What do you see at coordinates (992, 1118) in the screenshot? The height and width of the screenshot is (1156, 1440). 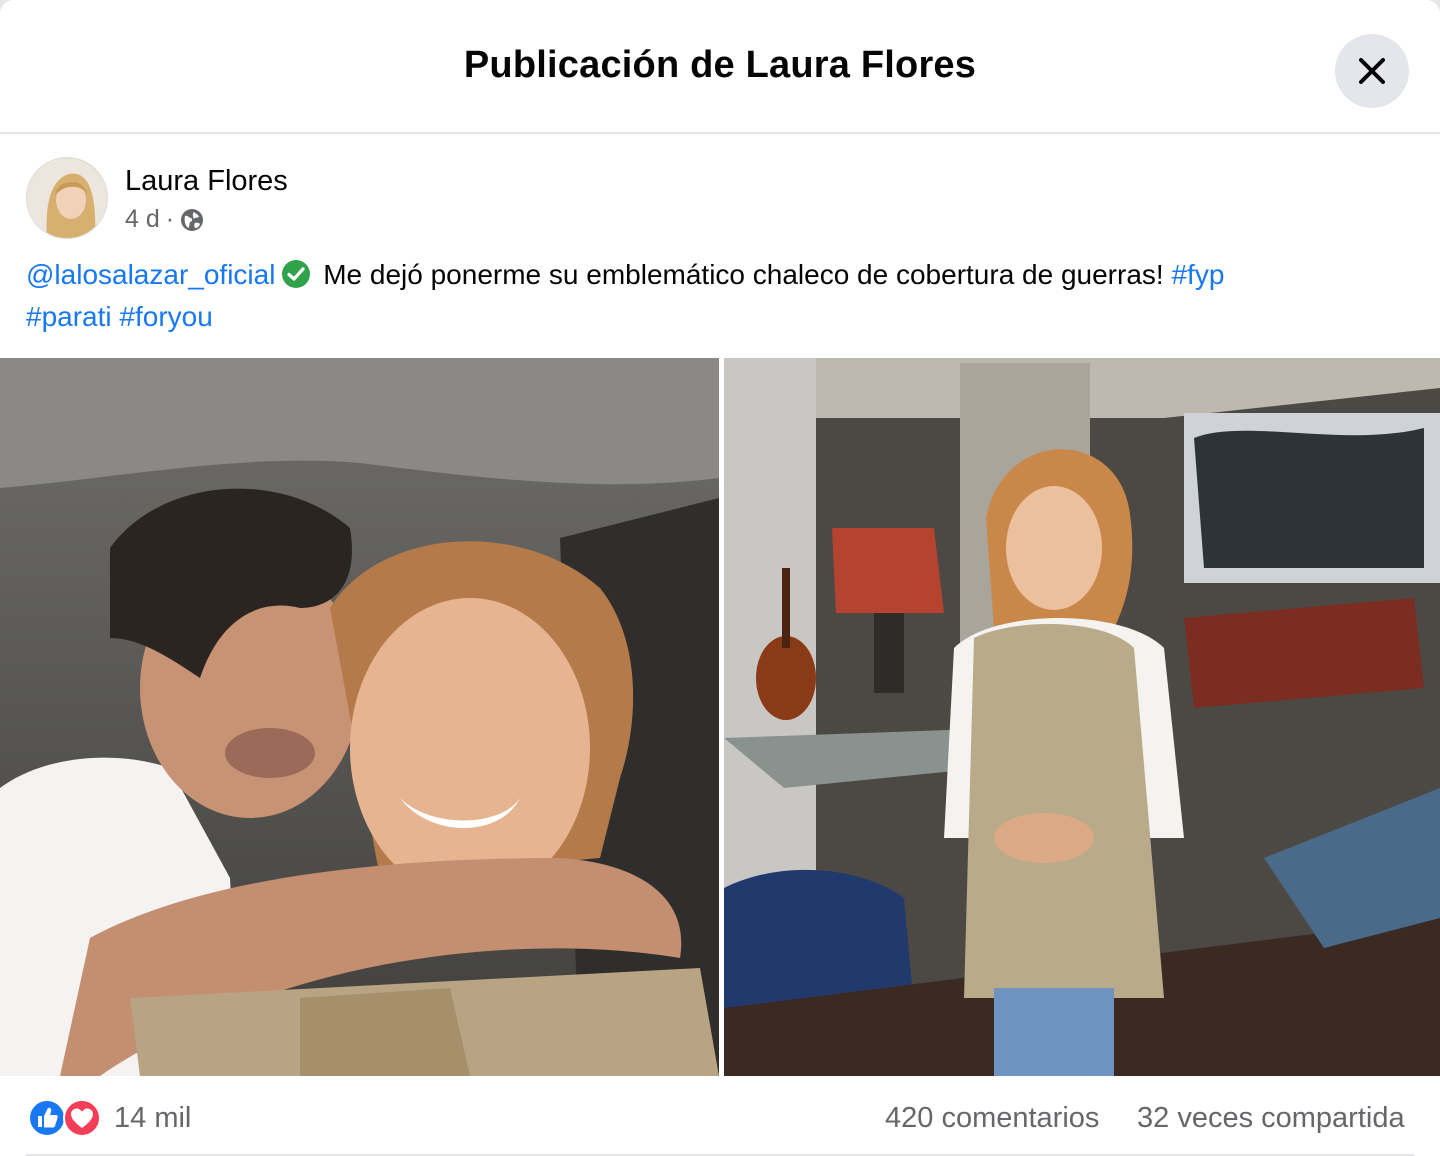 I see `comments-count: 420 comentarios` at bounding box center [992, 1118].